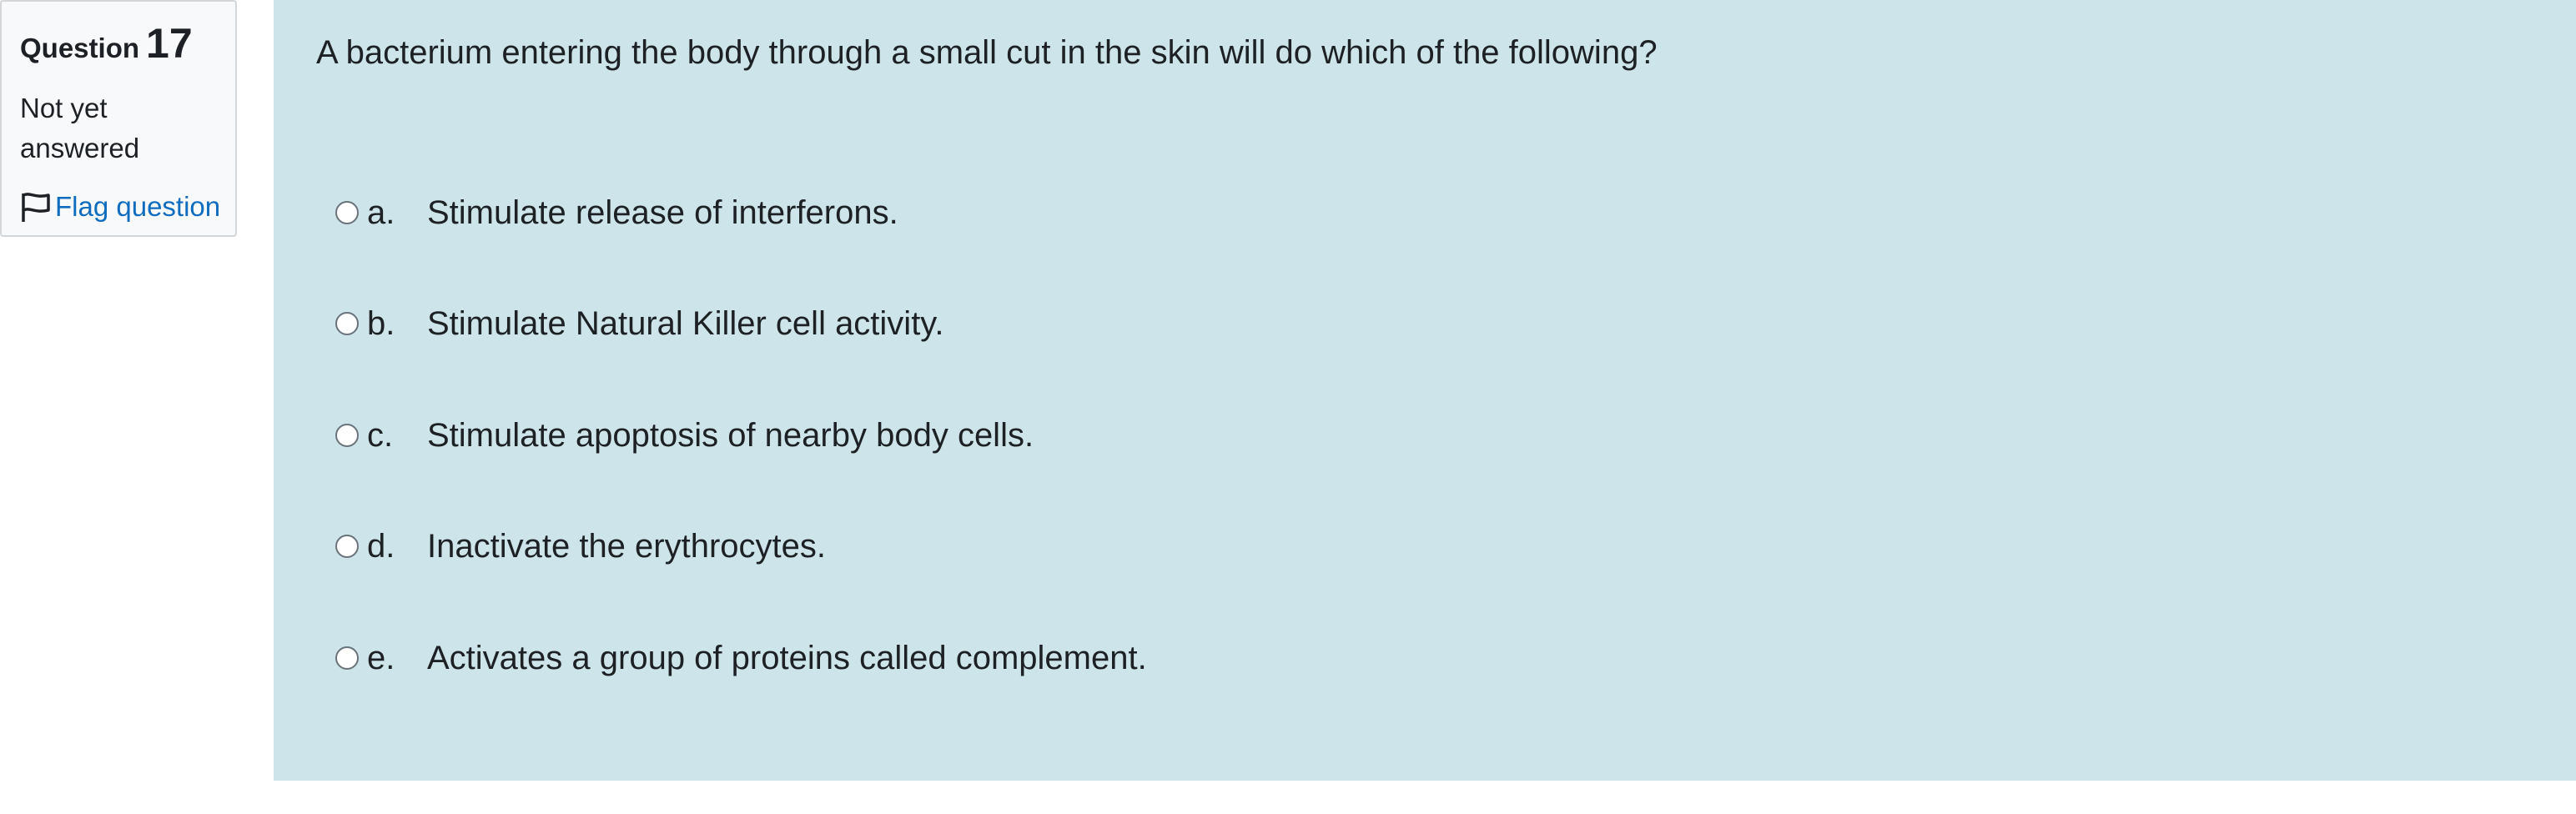 The width and height of the screenshot is (2576, 814). Describe the element at coordinates (381, 657) in the screenshot. I see `answer-letter: e.` at that location.